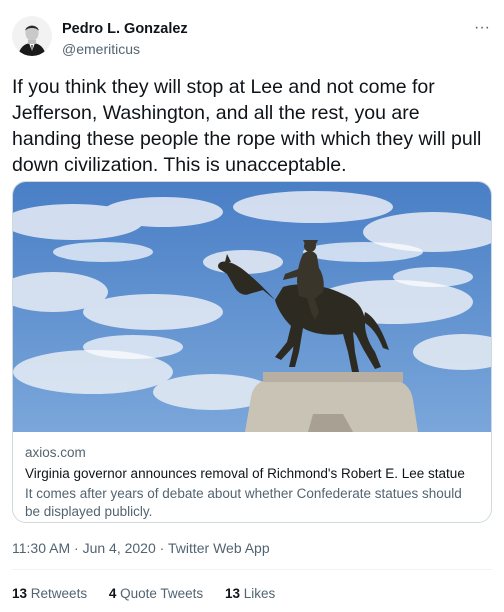  I want to click on source-app: Twitter Web App, so click(219, 548).